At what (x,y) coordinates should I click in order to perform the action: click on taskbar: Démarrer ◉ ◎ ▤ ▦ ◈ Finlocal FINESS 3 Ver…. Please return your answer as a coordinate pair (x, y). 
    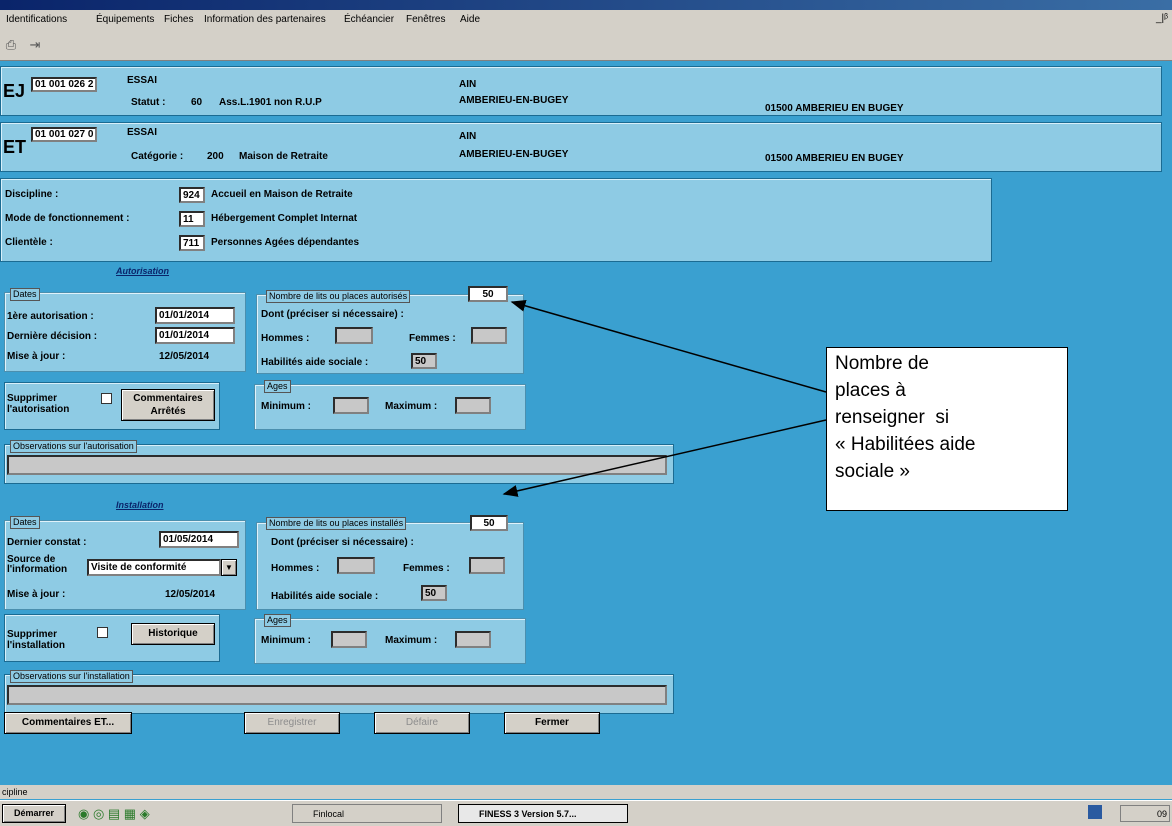
    Looking at the image, I should click on (586, 813).